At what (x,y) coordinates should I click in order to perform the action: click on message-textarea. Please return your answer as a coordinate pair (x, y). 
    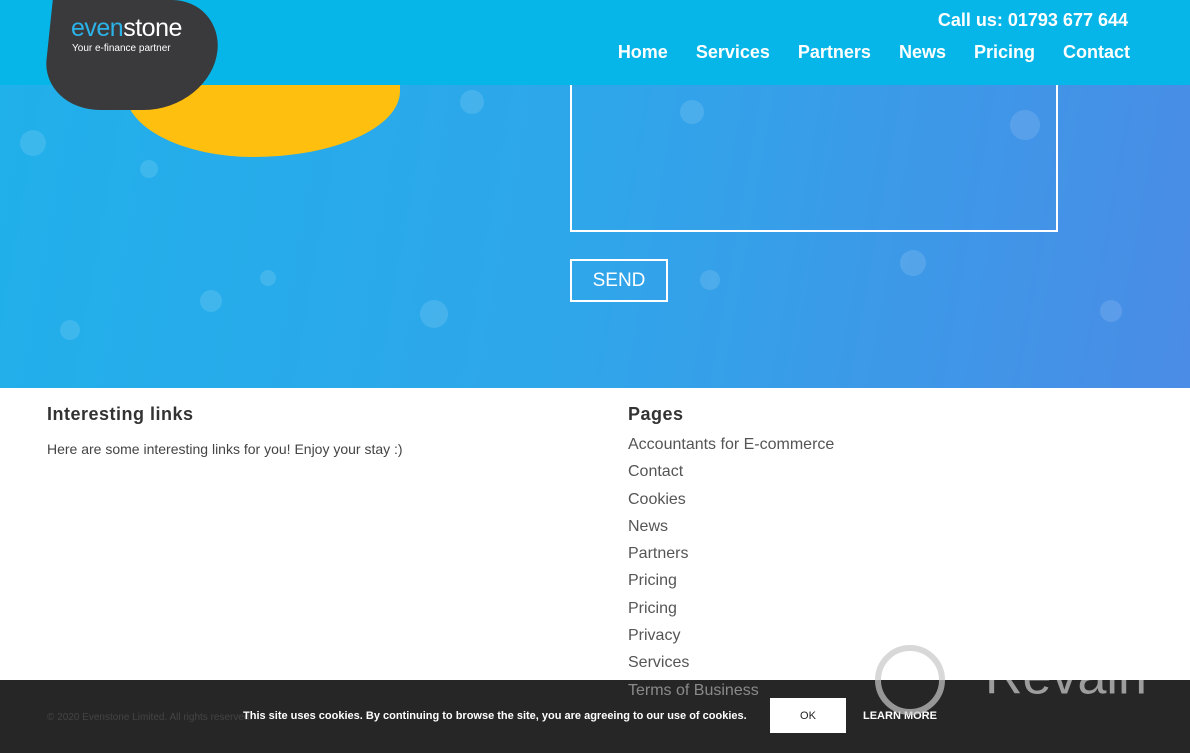
    Looking at the image, I should click on (814, 156).